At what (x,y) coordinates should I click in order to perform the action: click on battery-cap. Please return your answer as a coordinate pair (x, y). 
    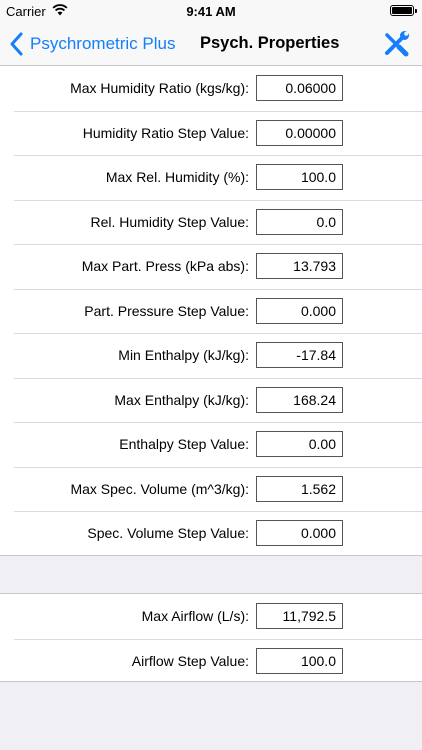
    Looking at the image, I should click on (416, 11).